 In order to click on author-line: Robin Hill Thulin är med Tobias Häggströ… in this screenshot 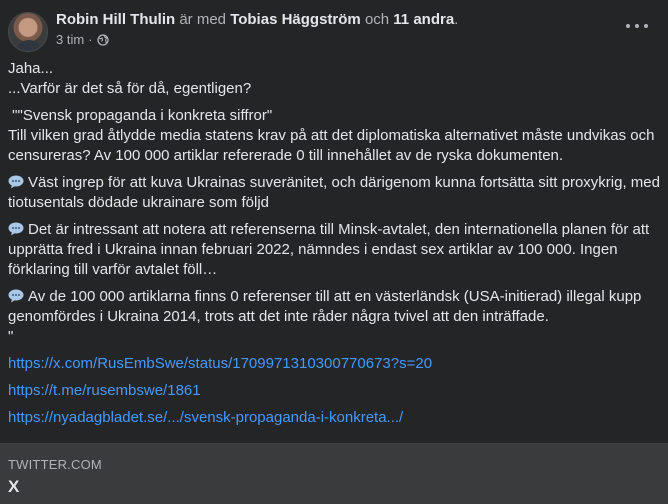, I will do `click(257, 20)`.